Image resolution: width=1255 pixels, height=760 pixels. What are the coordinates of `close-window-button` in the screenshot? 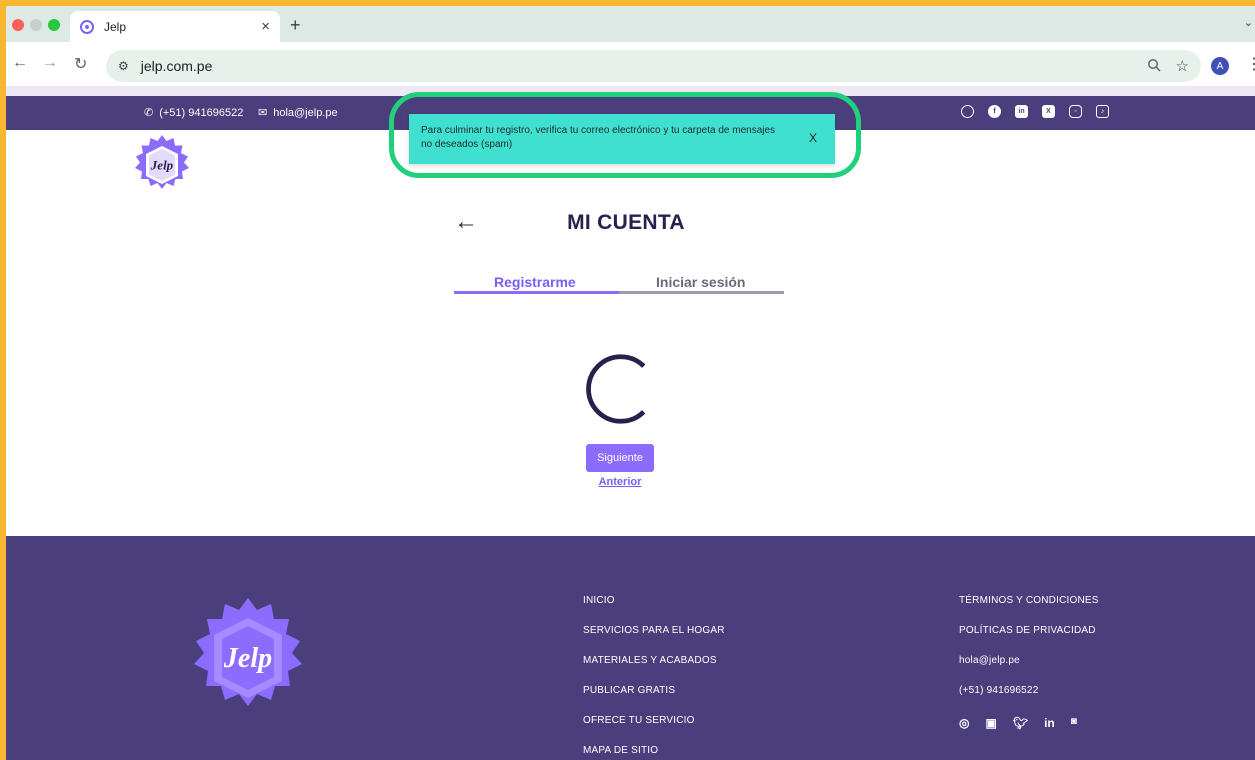 It's located at (18, 25).